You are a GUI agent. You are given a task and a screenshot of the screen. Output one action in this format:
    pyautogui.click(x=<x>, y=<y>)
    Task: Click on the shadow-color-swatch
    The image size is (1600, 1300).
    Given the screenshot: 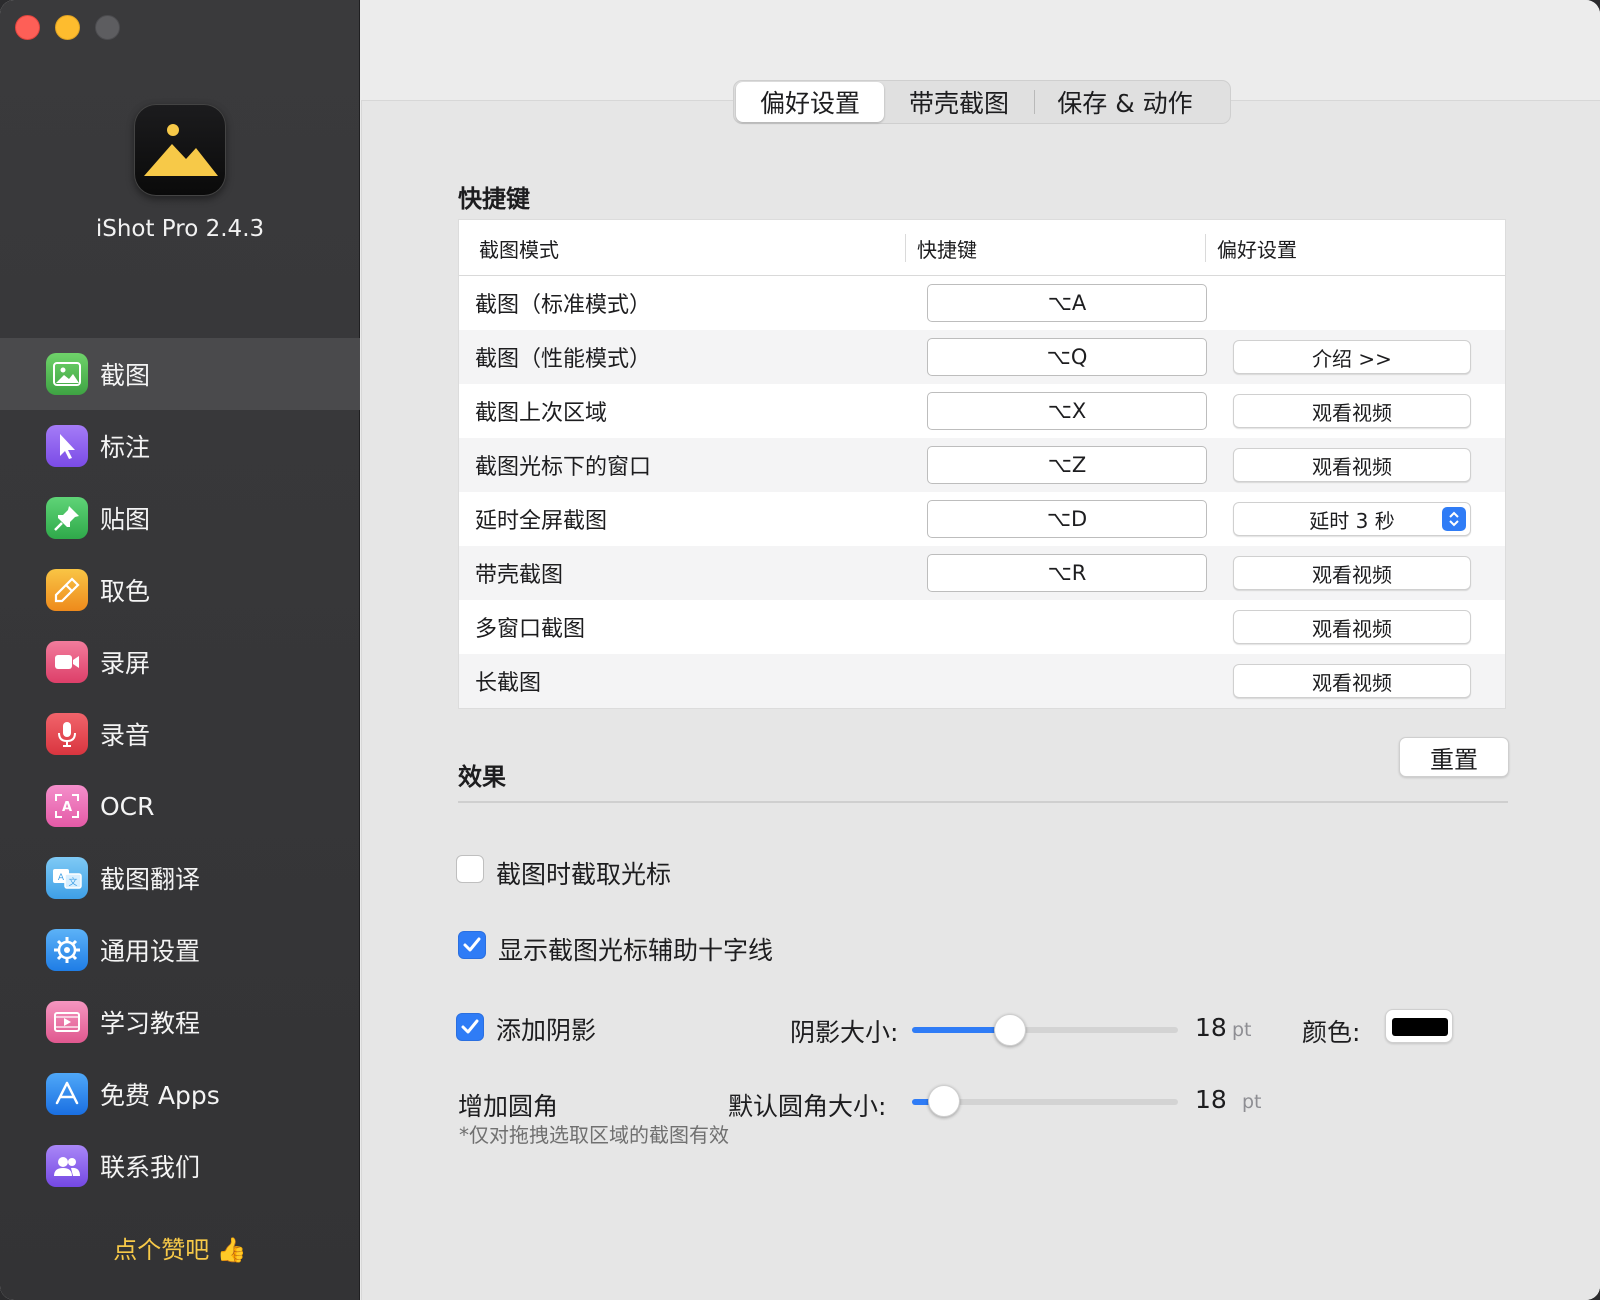 What is the action you would take?
    pyautogui.click(x=1420, y=1027)
    